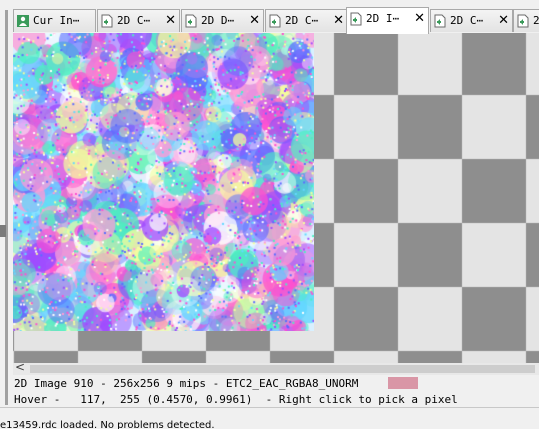 The width and height of the screenshot is (539, 429). I want to click on horizontal-scrollbar: <, so click(276, 367).